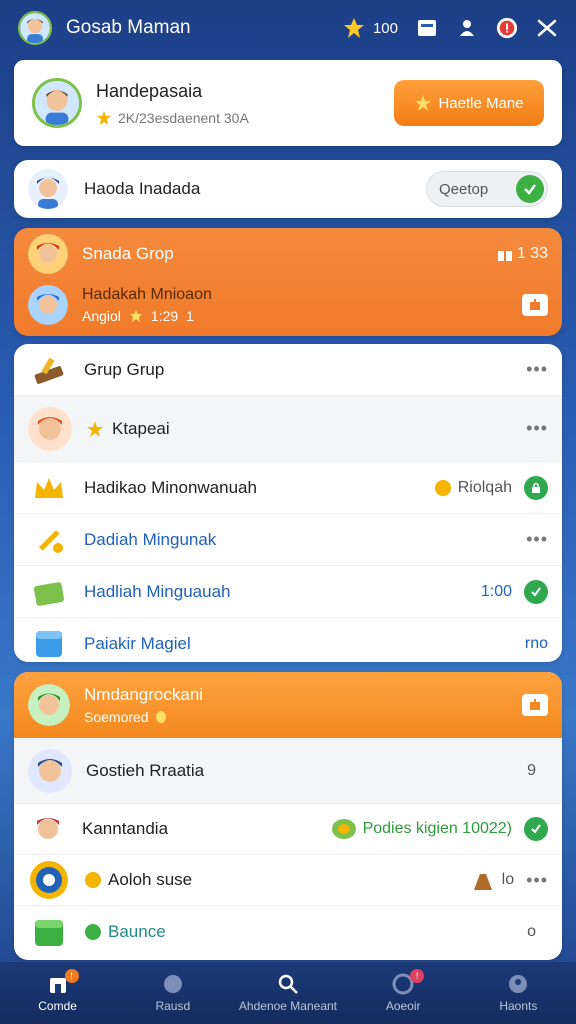  I want to click on featured-sub-a: Angiol, so click(101, 316).